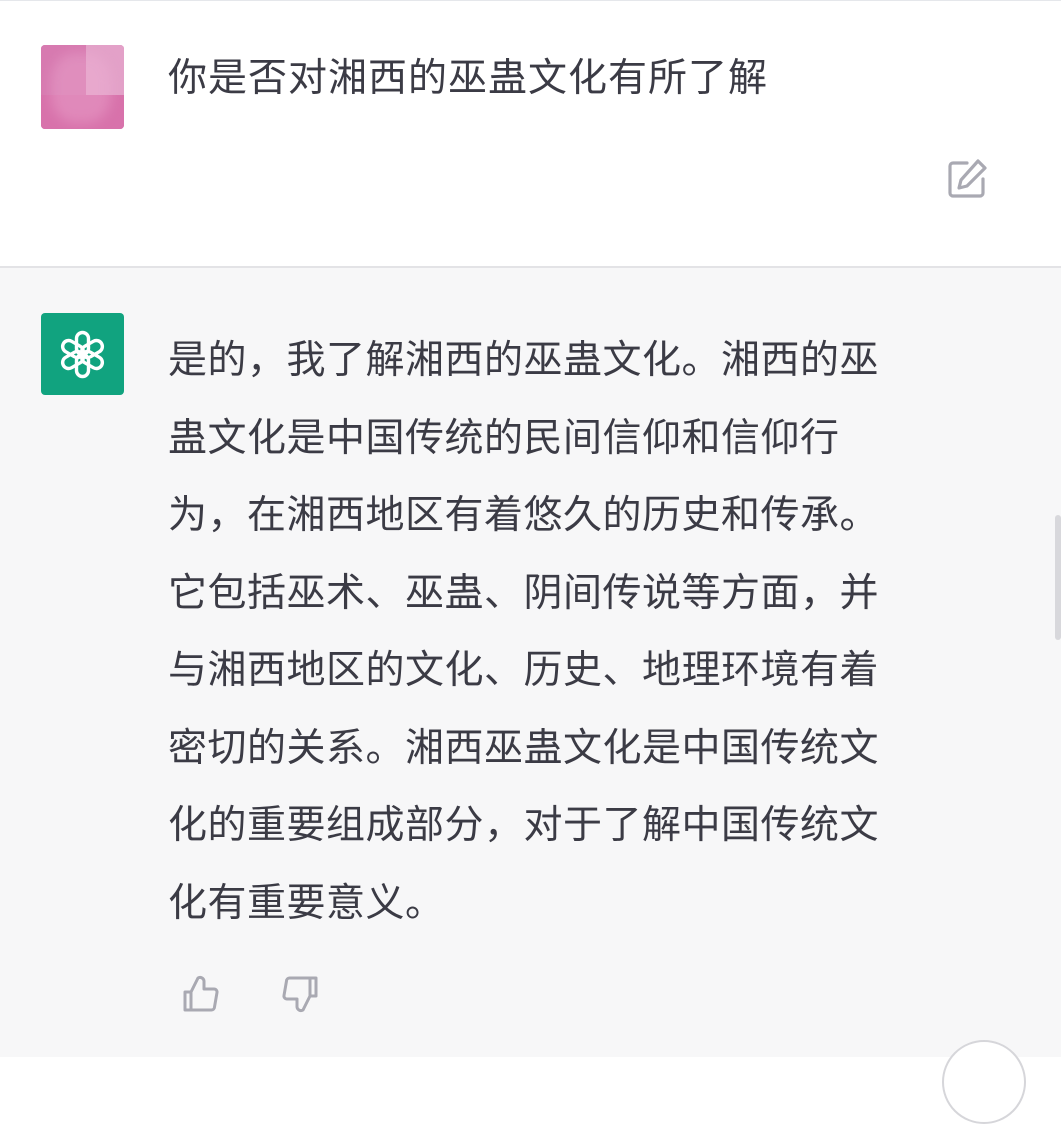 The image size is (1061, 1124). Describe the element at coordinates (524, 360) in the screenshot. I see `assistant-line: 是的，我了解湘西的巫蛊文化。湘西的巫` at that location.